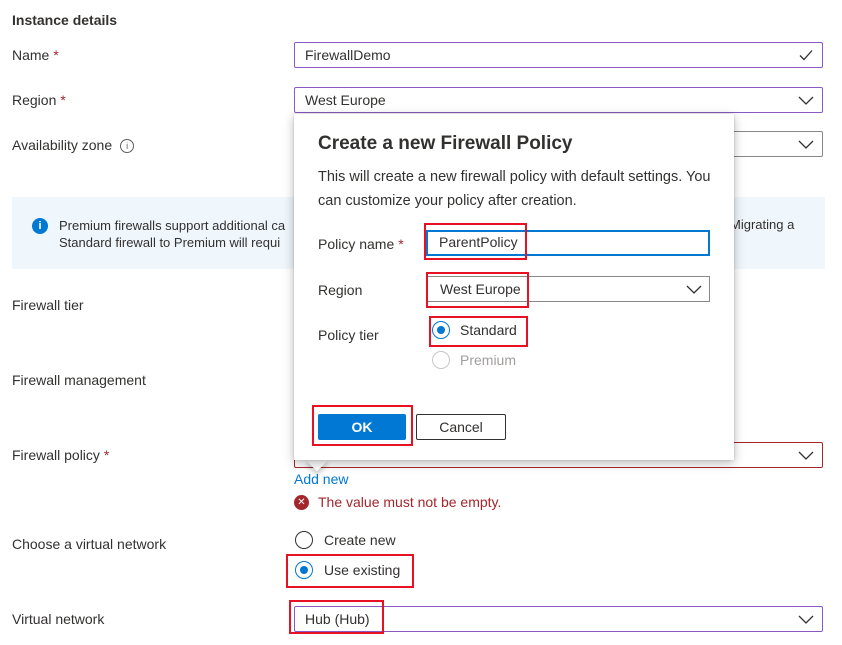  What do you see at coordinates (65, 20) in the screenshot?
I see `section-title: Instance details` at bounding box center [65, 20].